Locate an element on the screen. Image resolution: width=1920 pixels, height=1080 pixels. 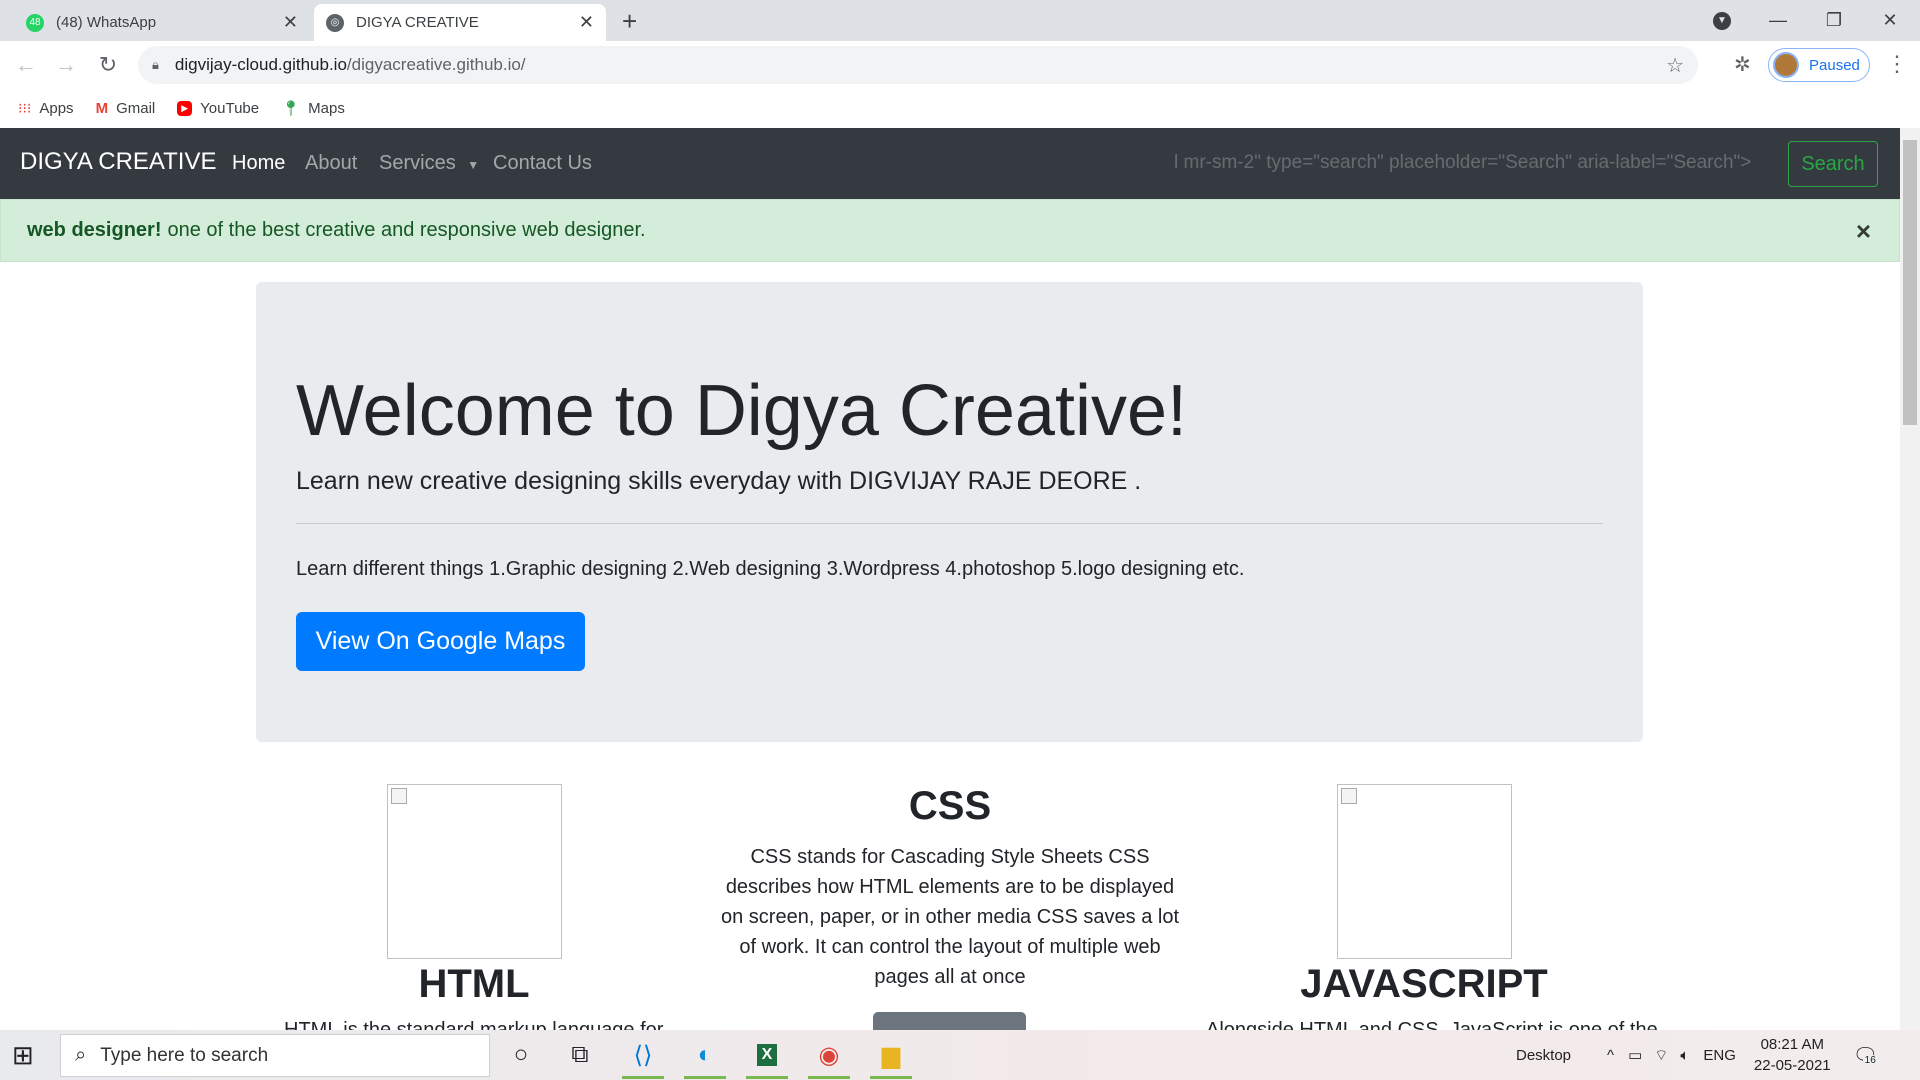
windows-start-icon: ⊞ is located at coordinates (23, 1055).